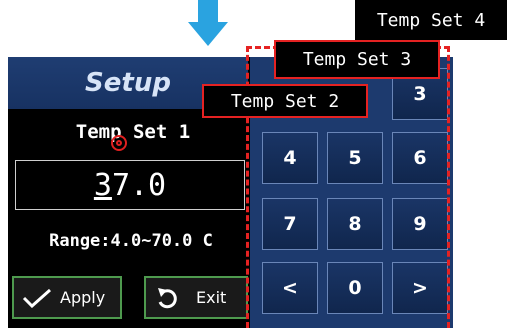 Image resolution: width=507 pixels, height=328 pixels. I want to click on temp-set-2-callout: Temp Set 2, so click(285, 101).